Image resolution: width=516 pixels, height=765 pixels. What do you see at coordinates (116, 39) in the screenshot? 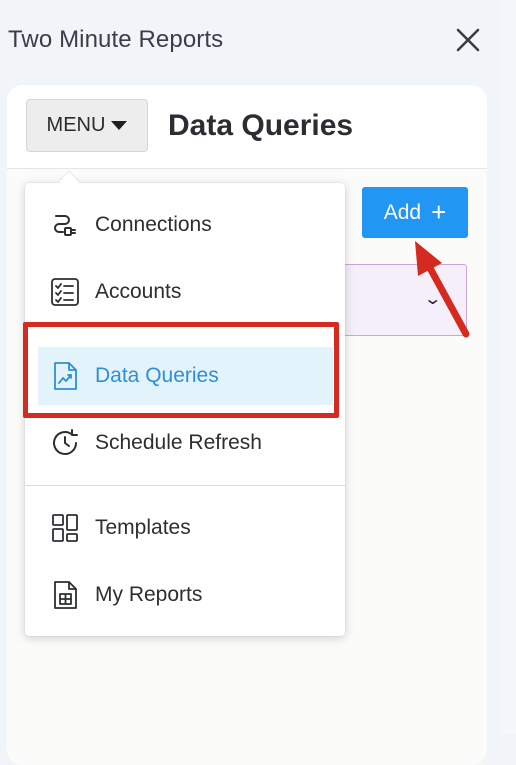
I see `app-title: Two Minute Reports` at bounding box center [116, 39].